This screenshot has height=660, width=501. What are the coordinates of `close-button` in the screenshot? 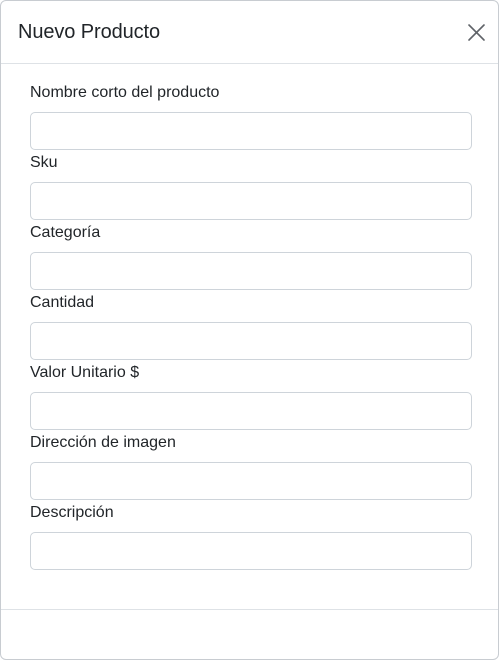 It's located at (476, 32).